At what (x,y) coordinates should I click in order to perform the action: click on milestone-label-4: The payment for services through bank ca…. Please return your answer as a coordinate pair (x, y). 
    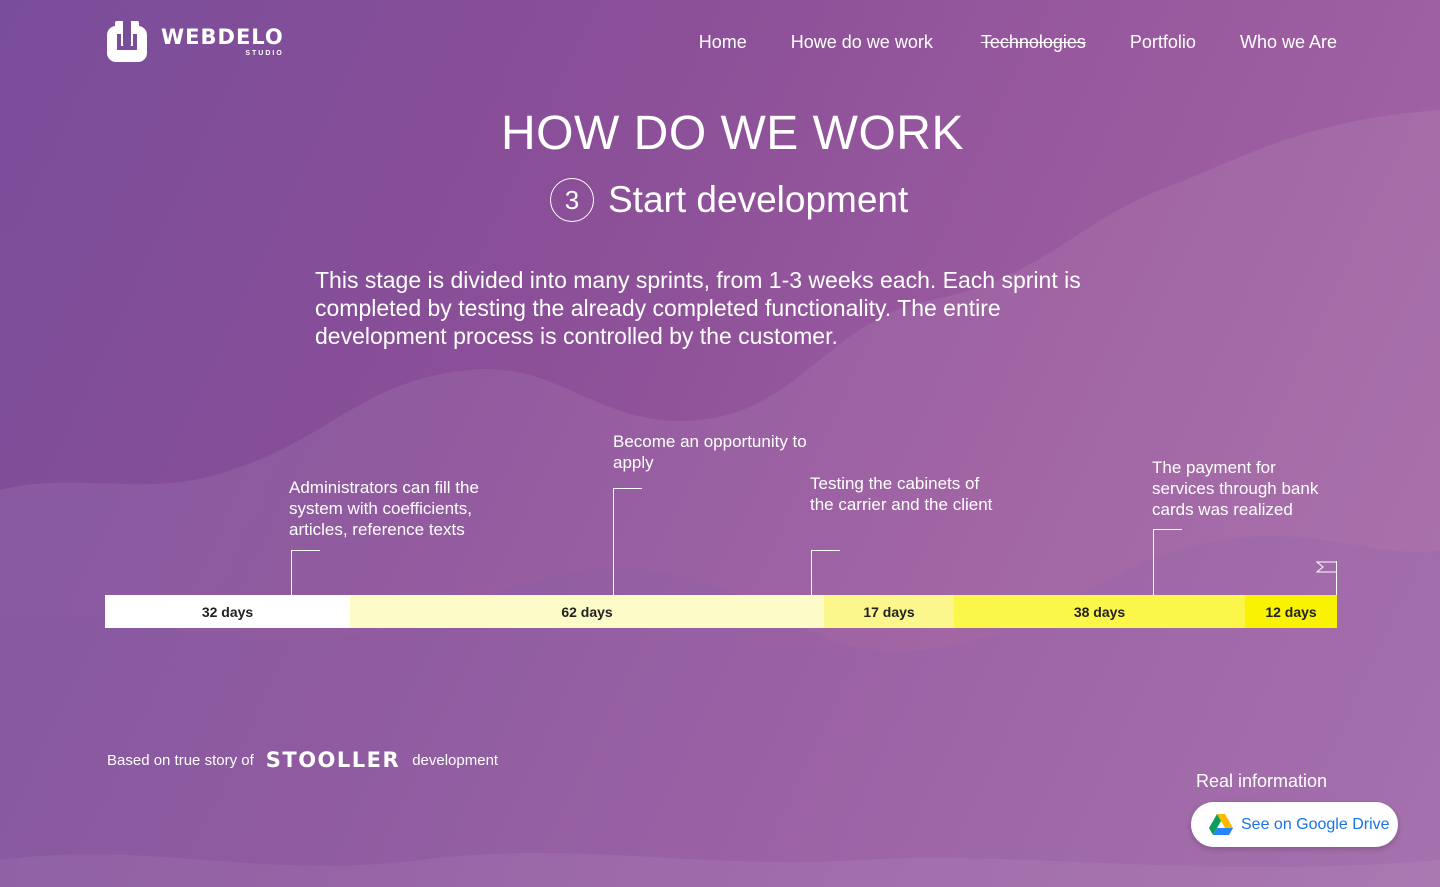
    Looking at the image, I should click on (1235, 488).